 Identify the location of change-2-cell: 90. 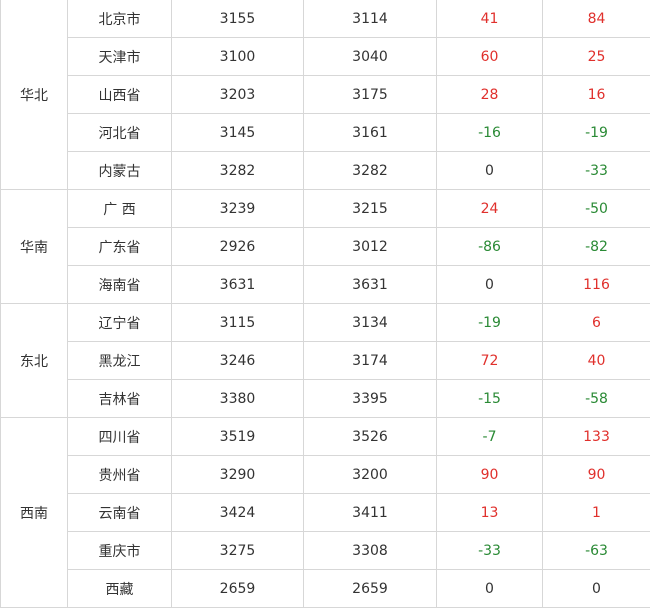
(596, 474).